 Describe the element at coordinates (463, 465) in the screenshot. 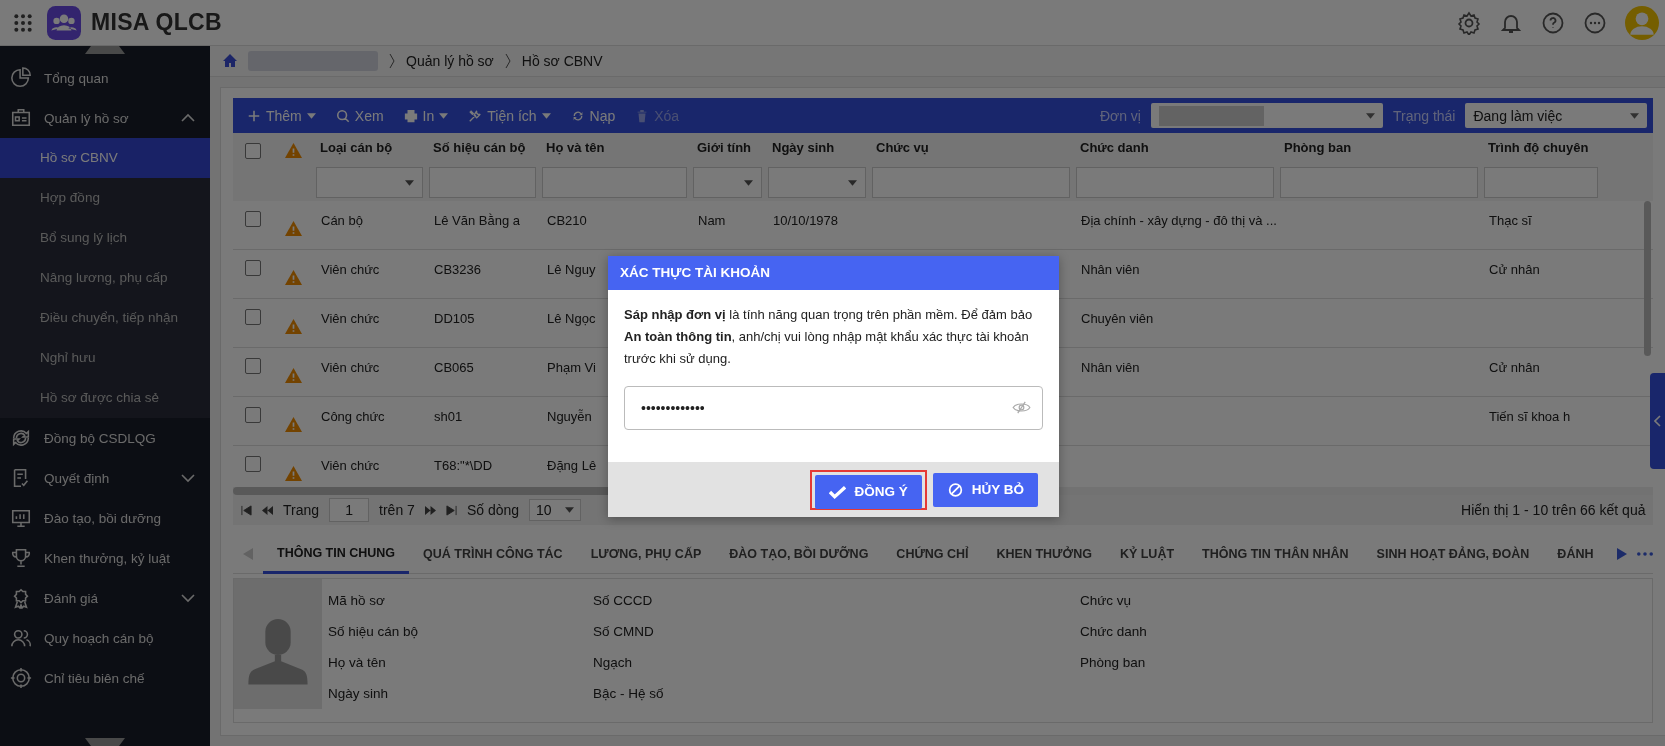

I see `table-cell: T68:"*\DD` at that location.